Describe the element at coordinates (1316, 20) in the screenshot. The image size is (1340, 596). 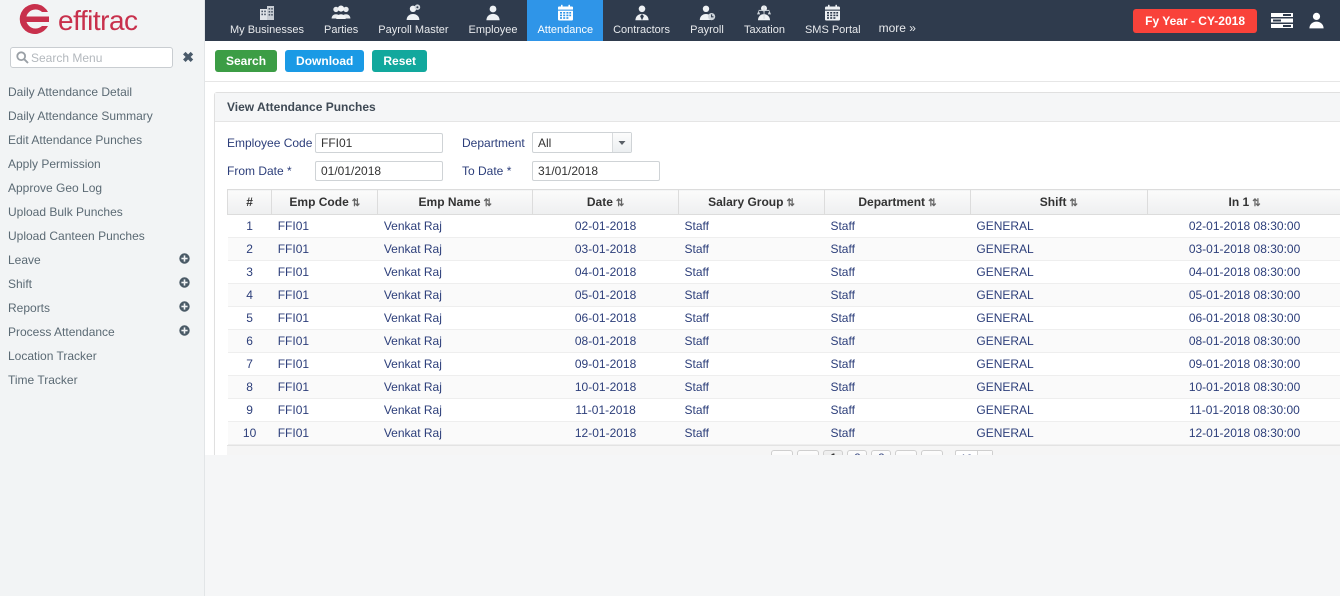
I see `user-account-icon` at that location.